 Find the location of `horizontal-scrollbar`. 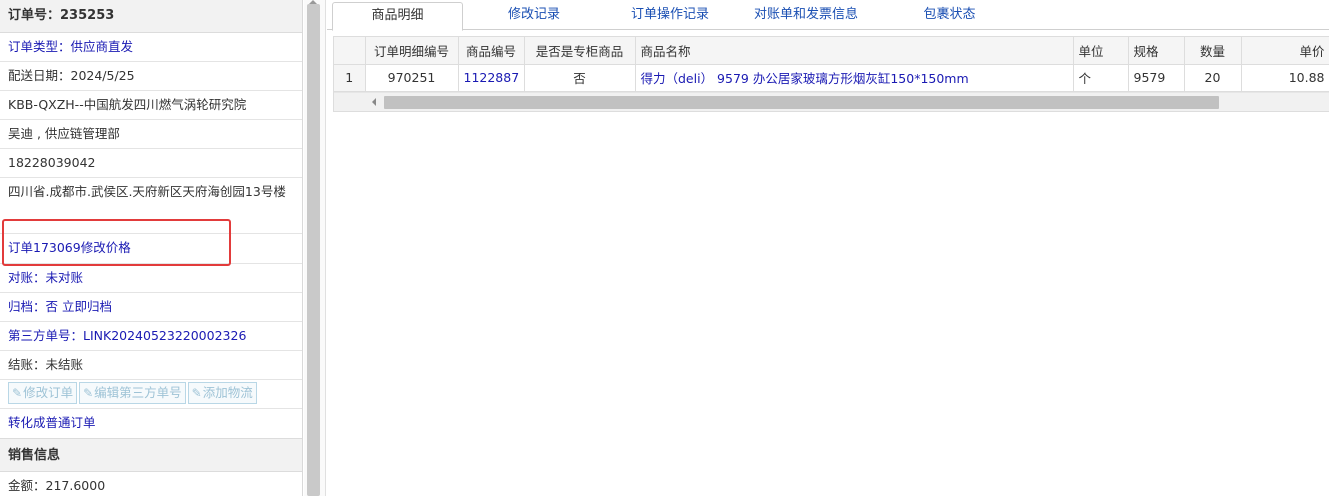

horizontal-scrollbar is located at coordinates (831, 101).